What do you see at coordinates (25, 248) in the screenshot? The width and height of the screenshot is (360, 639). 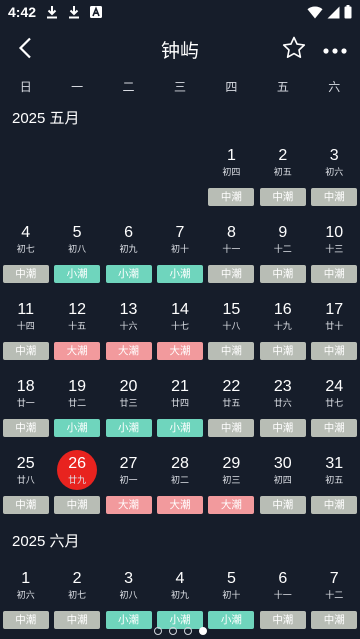 I see `lunar-date: 初七` at bounding box center [25, 248].